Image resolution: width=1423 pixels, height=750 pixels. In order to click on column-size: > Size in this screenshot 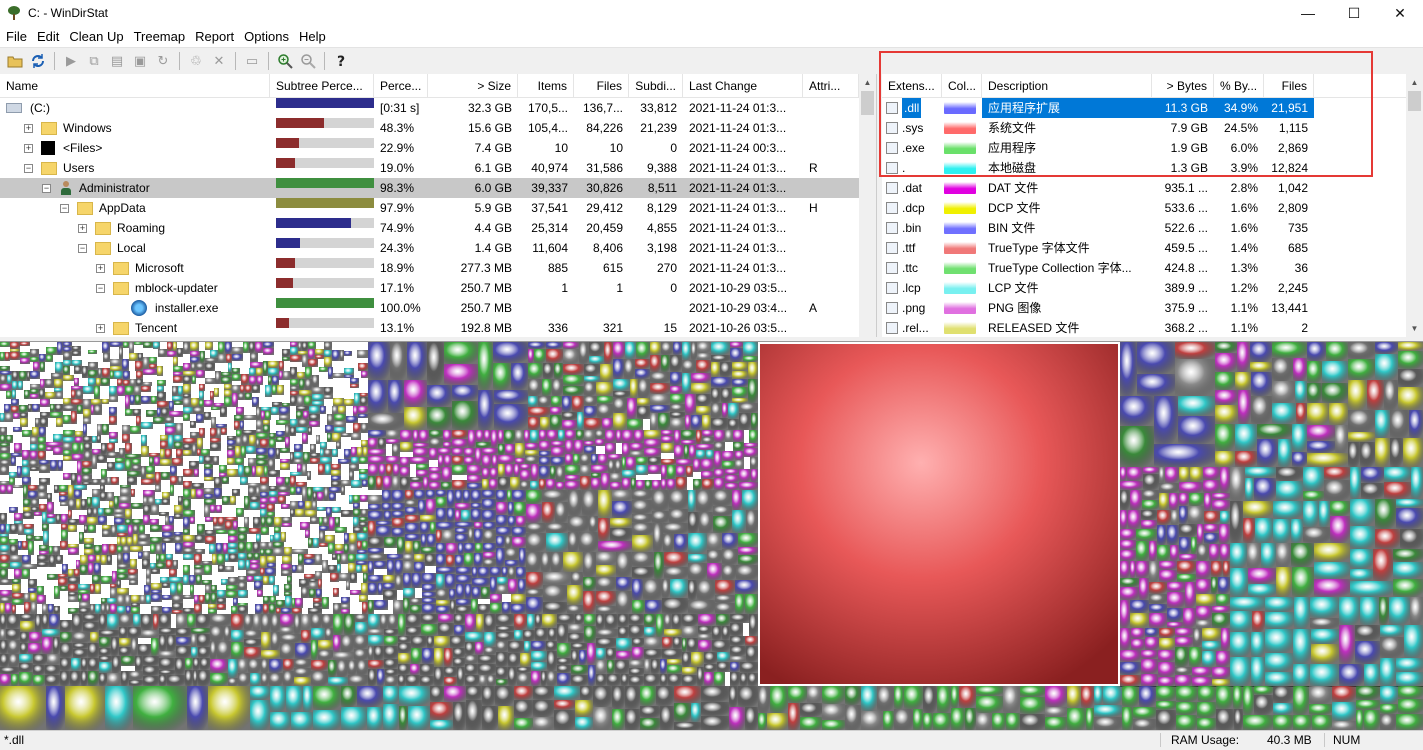, I will do `click(473, 86)`.